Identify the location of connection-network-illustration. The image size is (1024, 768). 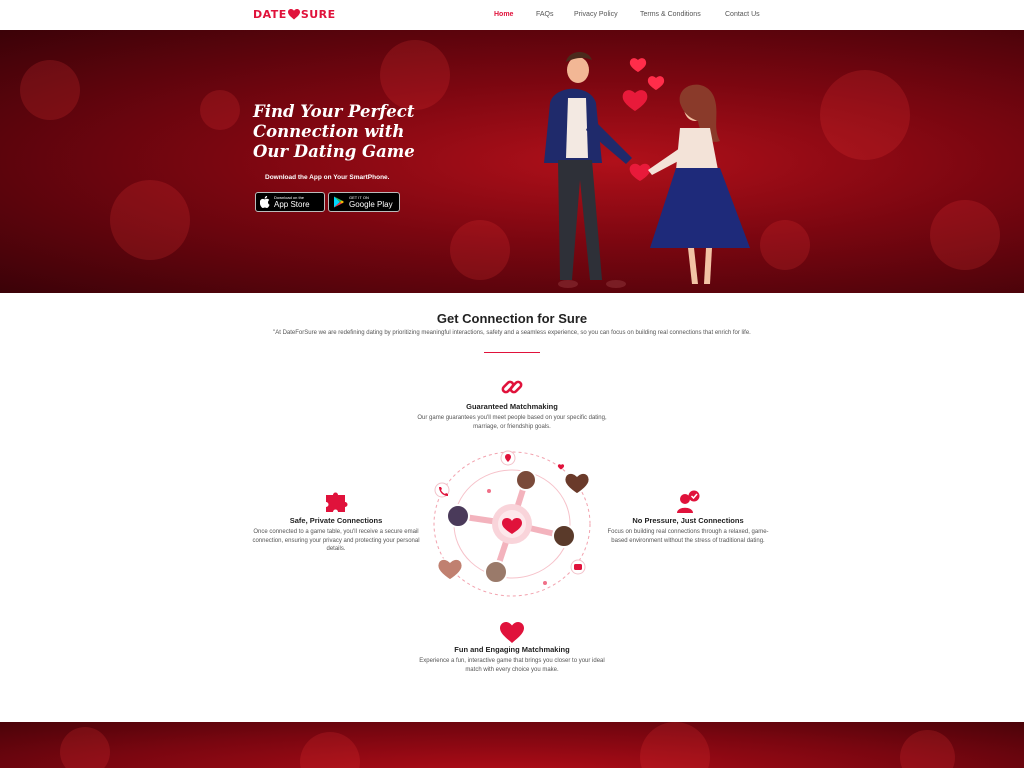
(512, 523).